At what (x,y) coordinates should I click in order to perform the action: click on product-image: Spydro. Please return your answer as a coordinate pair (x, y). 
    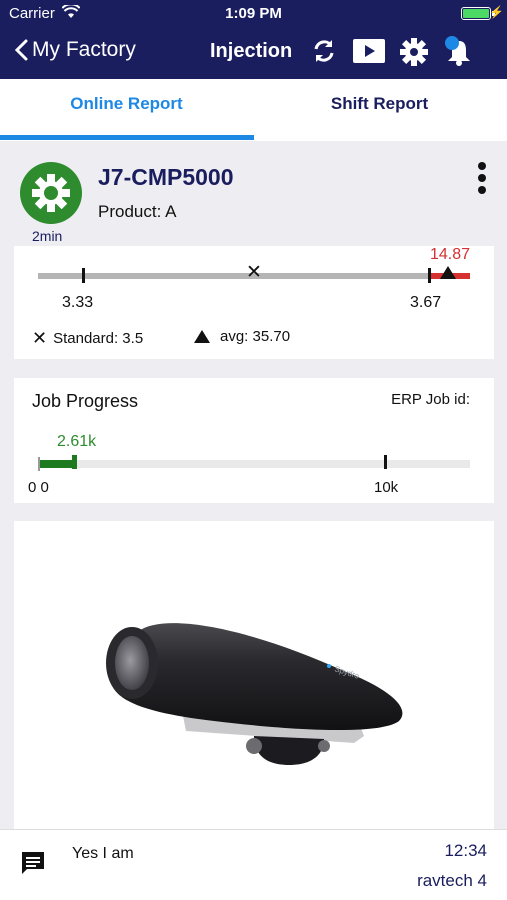
    Looking at the image, I should click on (254, 694).